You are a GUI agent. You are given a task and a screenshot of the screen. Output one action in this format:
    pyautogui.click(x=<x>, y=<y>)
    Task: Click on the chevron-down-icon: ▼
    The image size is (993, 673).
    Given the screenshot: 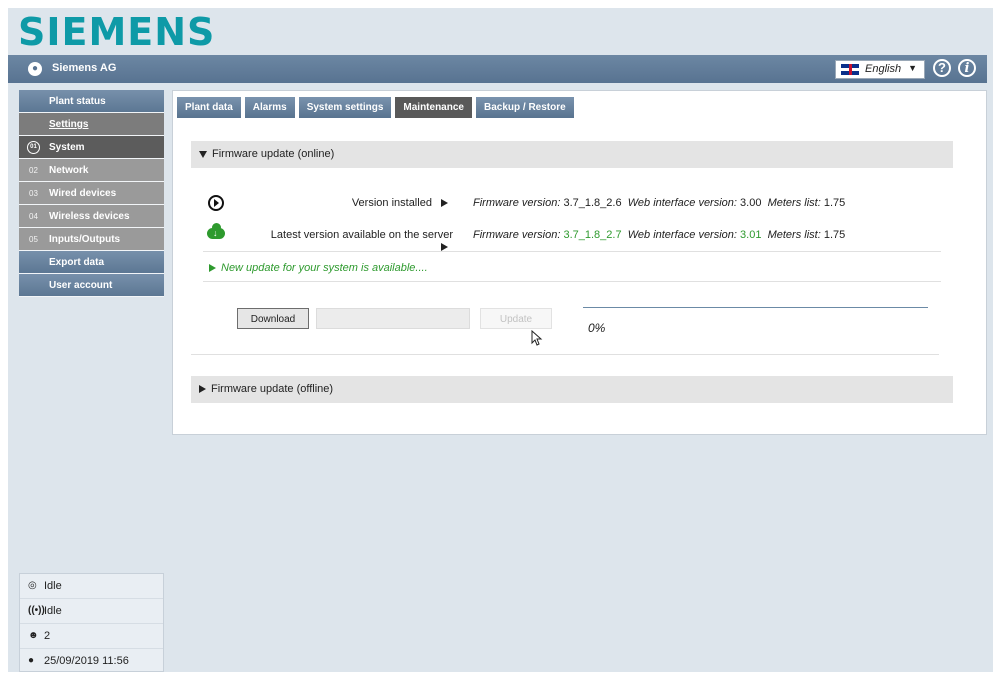 What is the action you would take?
    pyautogui.click(x=912, y=68)
    